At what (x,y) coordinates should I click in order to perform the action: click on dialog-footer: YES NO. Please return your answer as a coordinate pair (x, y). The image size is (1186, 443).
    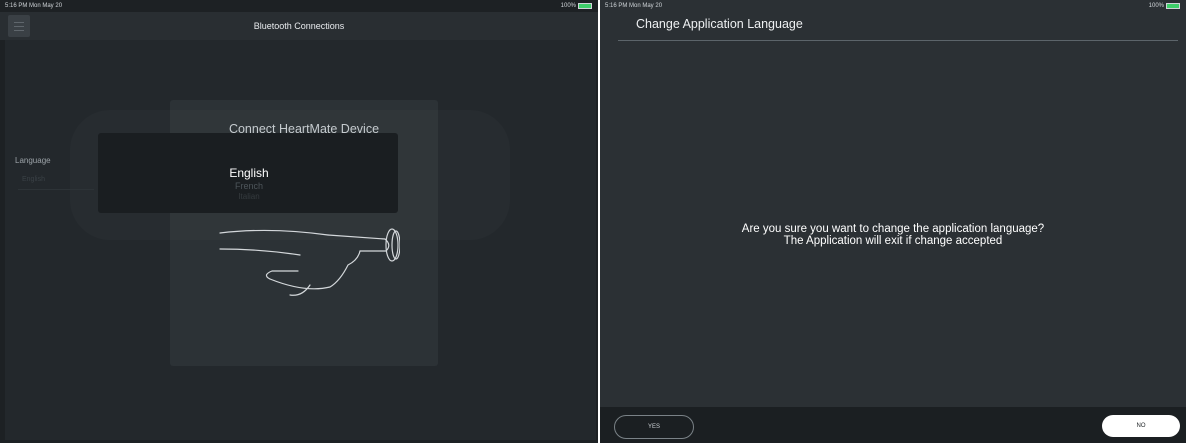
    Looking at the image, I should click on (893, 425).